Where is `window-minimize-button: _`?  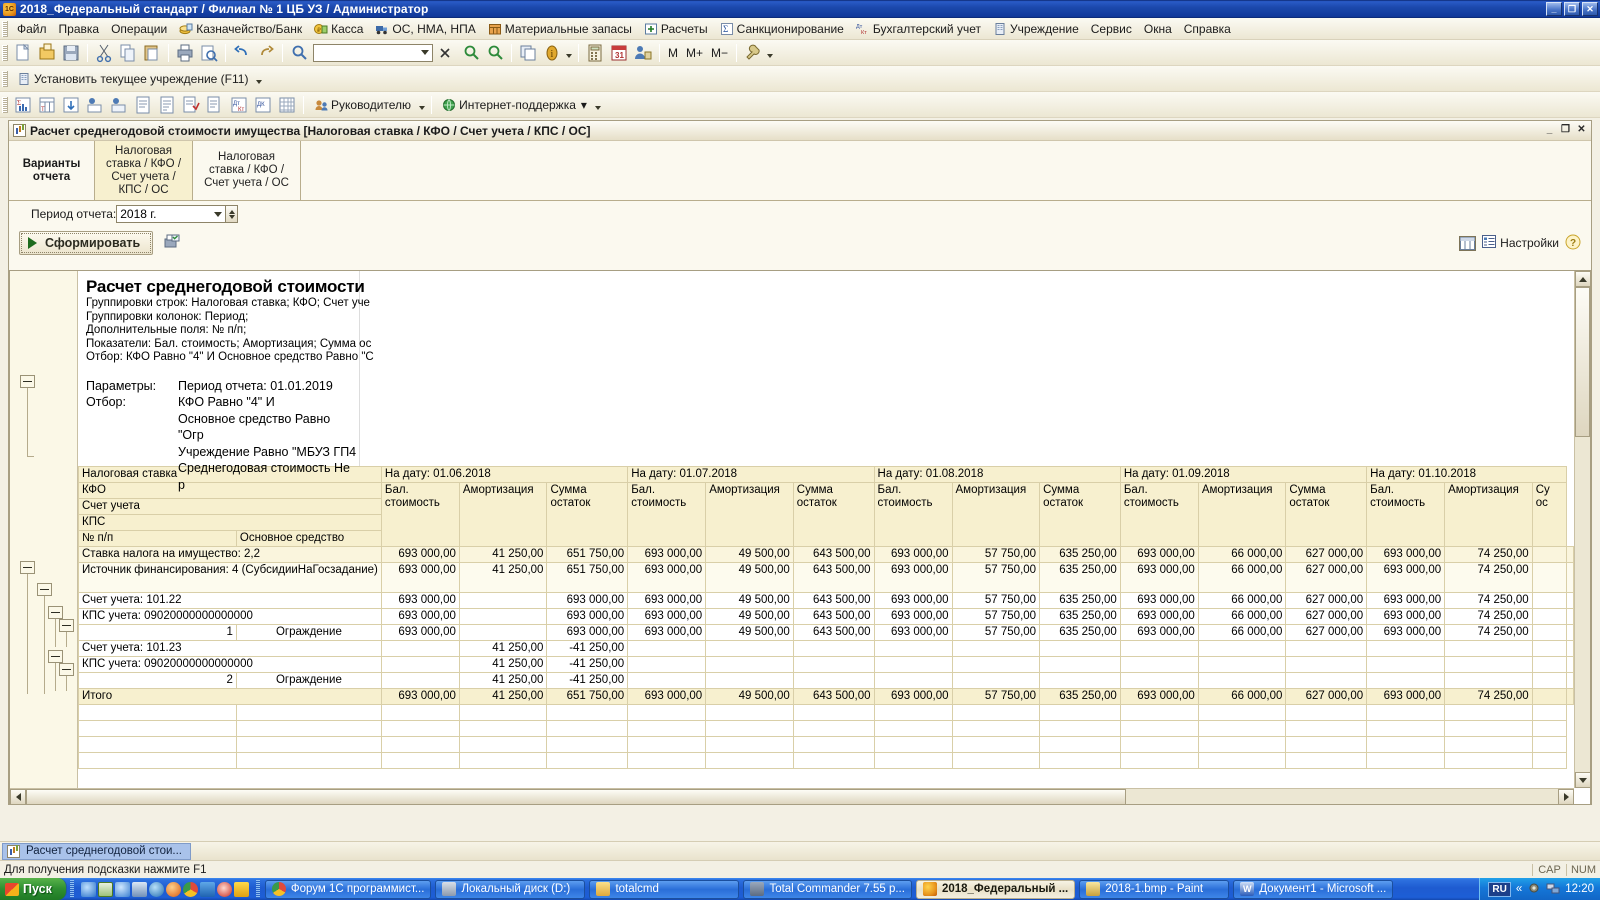
window-minimize-button: _ is located at coordinates (1554, 9).